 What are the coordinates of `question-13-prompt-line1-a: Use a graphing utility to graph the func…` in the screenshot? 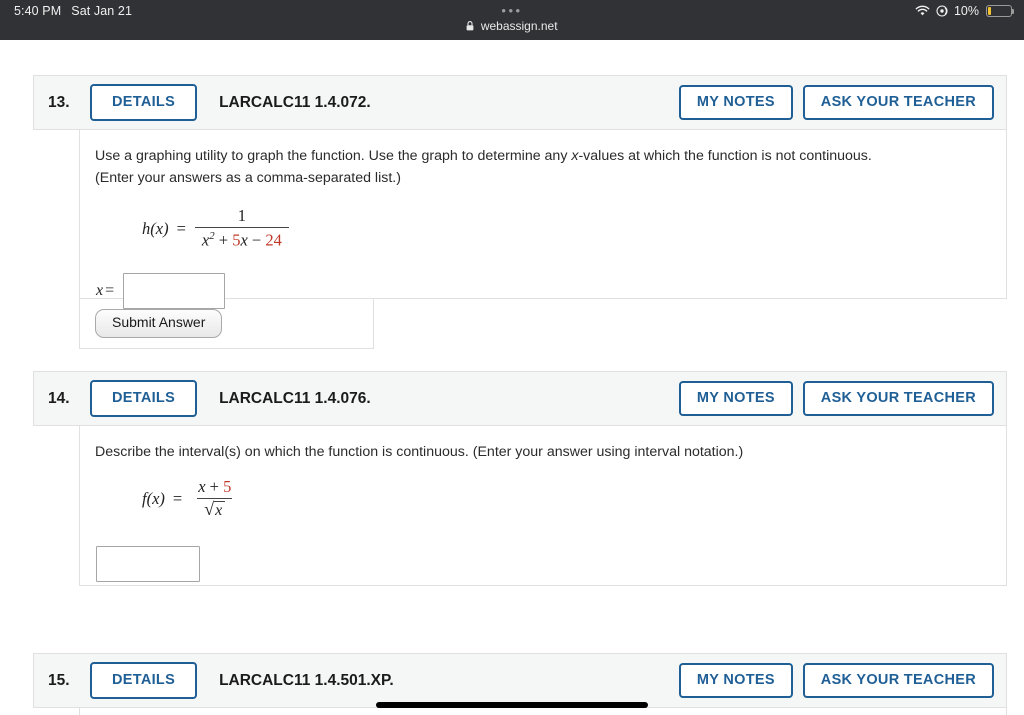 It's located at (333, 156).